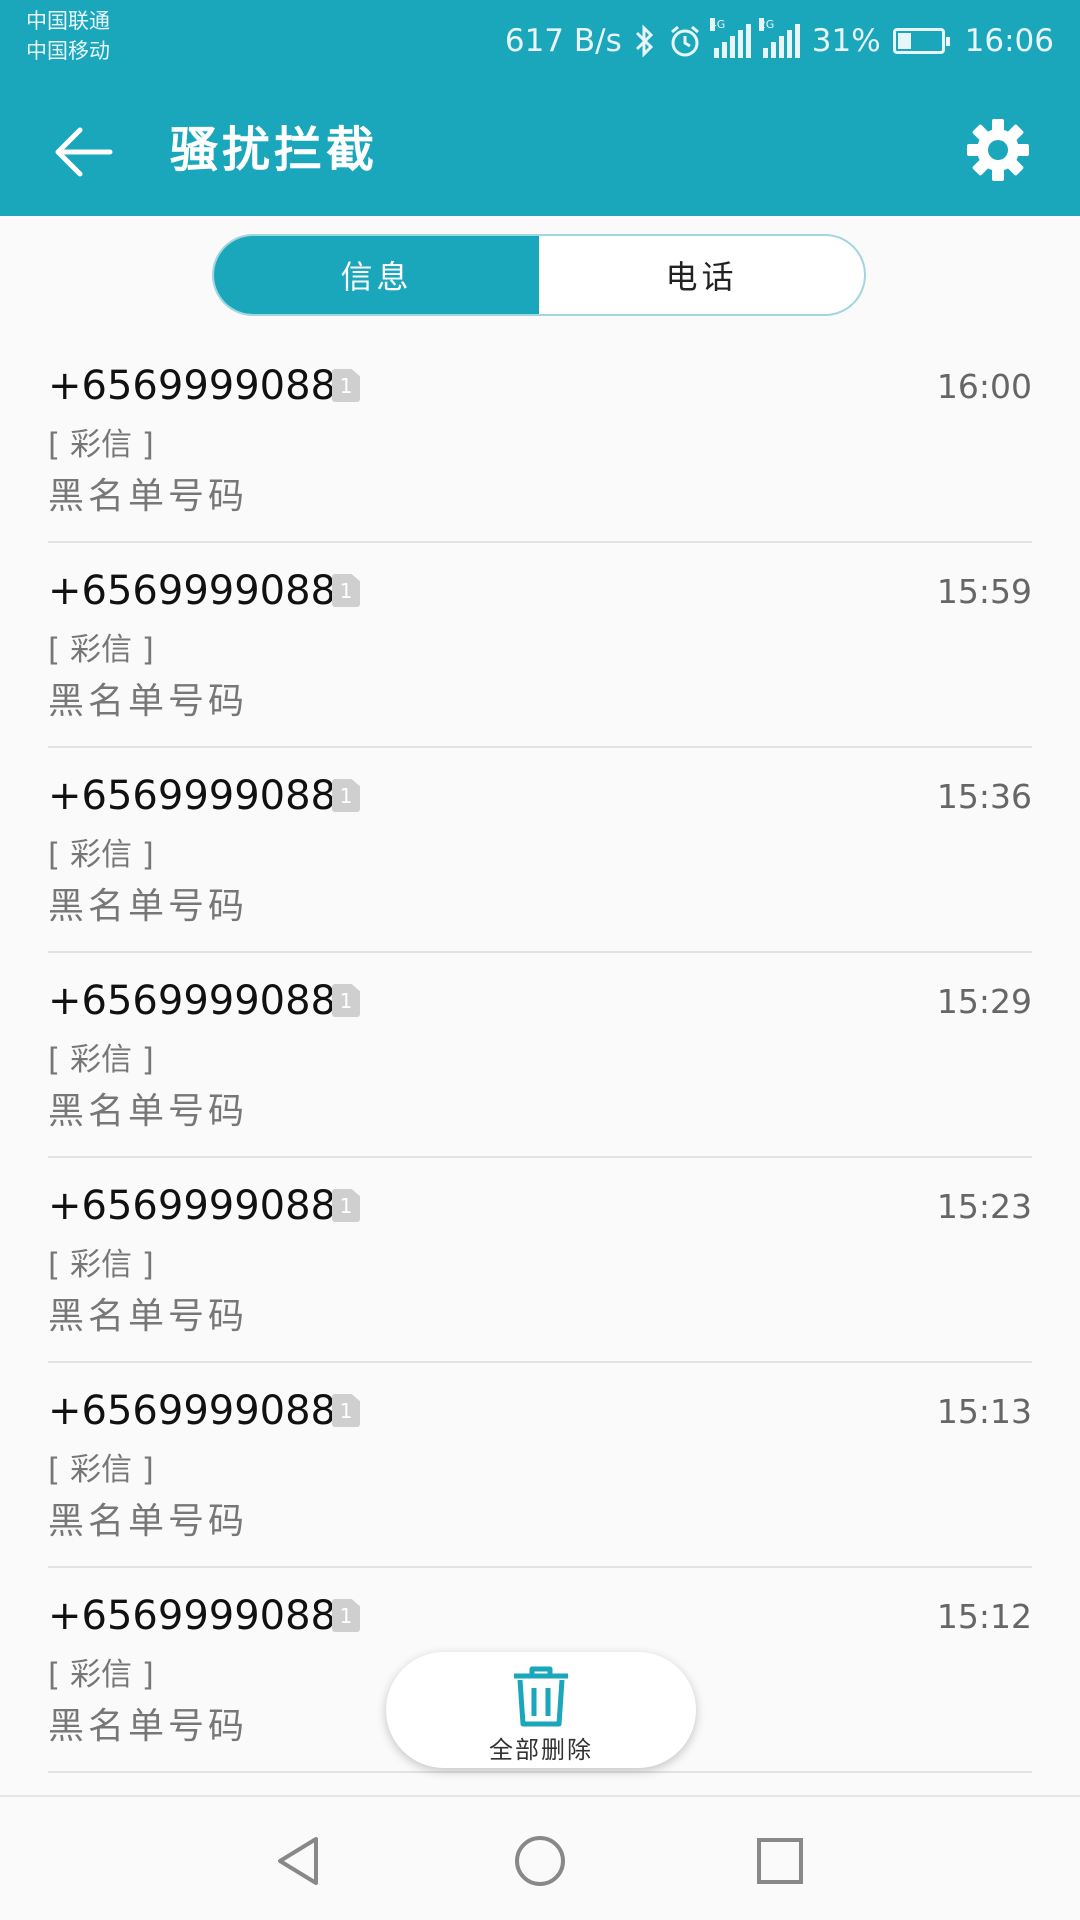 This screenshot has width=1080, height=1920. I want to click on network-speed: 617 B/s, so click(563, 41).